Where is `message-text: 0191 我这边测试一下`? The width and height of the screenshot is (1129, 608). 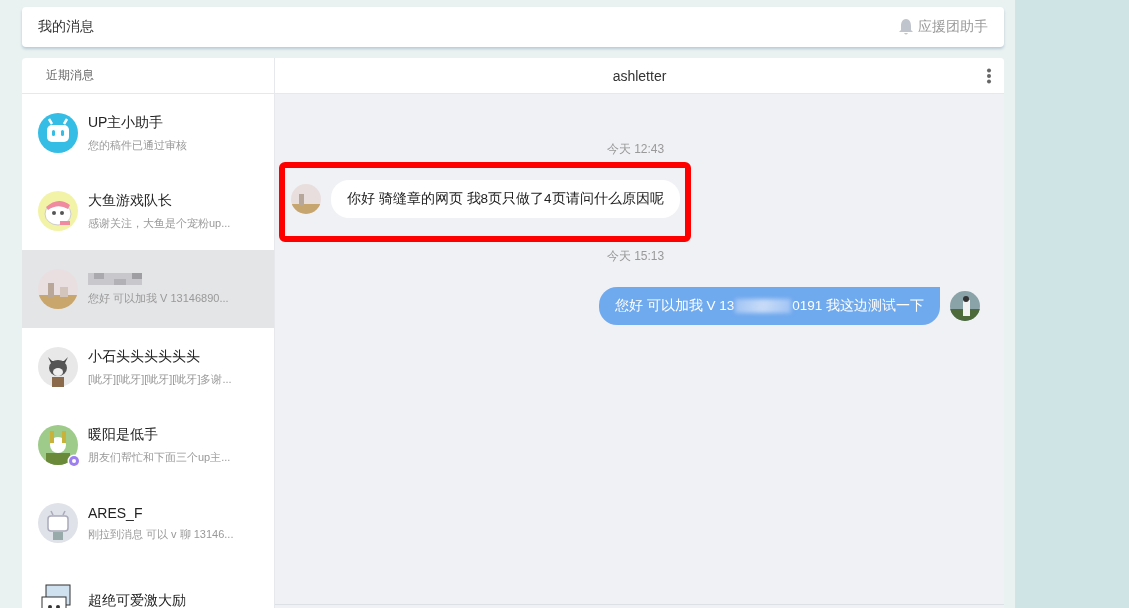
message-text: 0191 我这边测试一下 is located at coordinates (858, 306).